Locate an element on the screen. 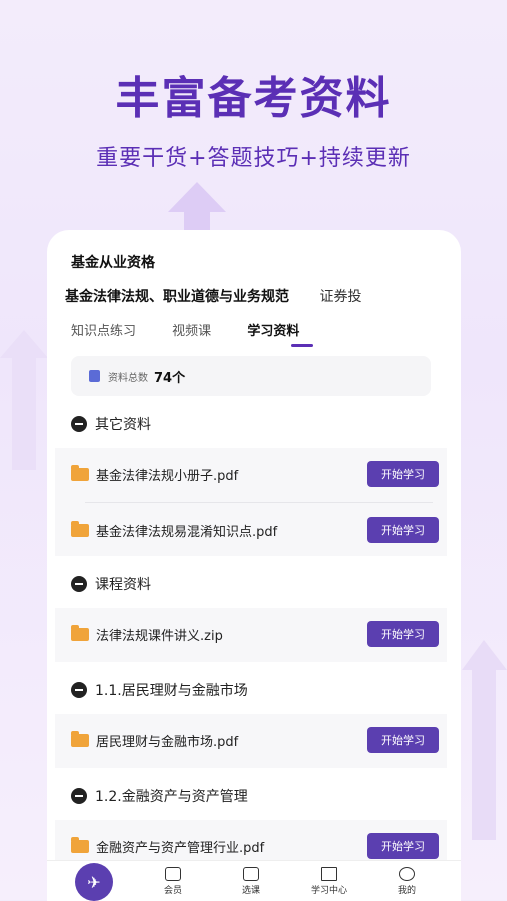 The width and height of the screenshot is (507, 901). tab-study-materials: 学习资料 is located at coordinates (273, 331).